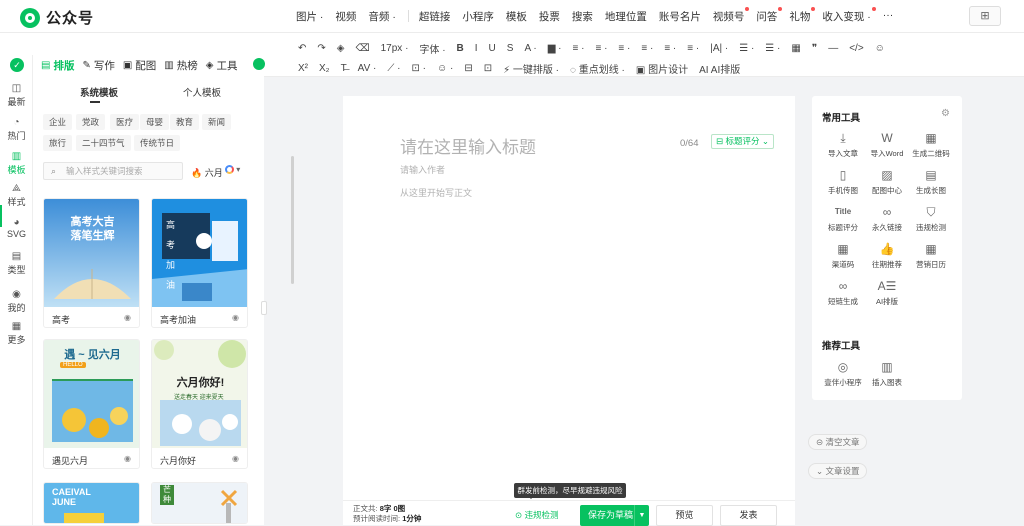 This screenshot has width=1024, height=526. I want to click on toolbar-button: ☺, so click(880, 48).